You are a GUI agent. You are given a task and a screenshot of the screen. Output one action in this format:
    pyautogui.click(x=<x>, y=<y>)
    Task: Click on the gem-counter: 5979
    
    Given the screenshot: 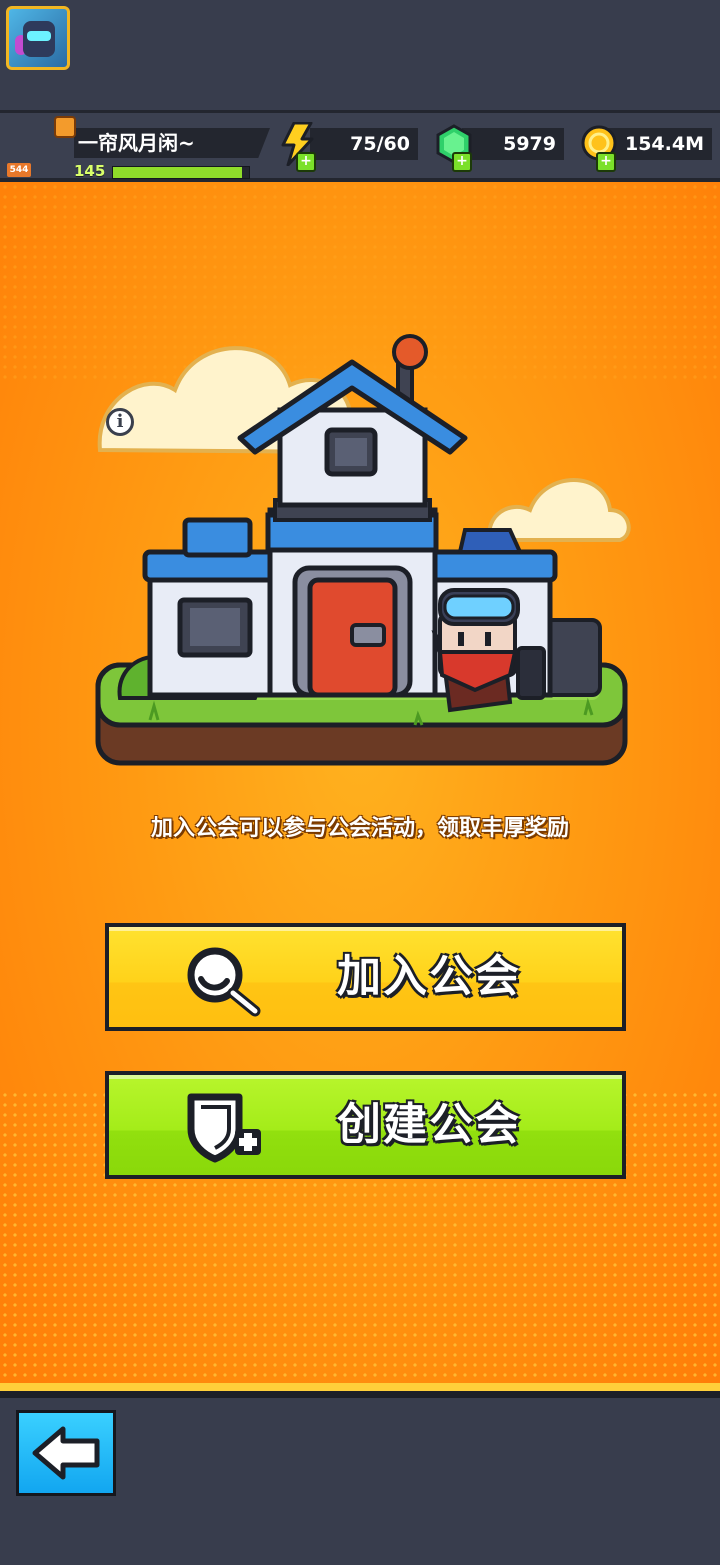 What is the action you would take?
    pyautogui.click(x=513, y=144)
    